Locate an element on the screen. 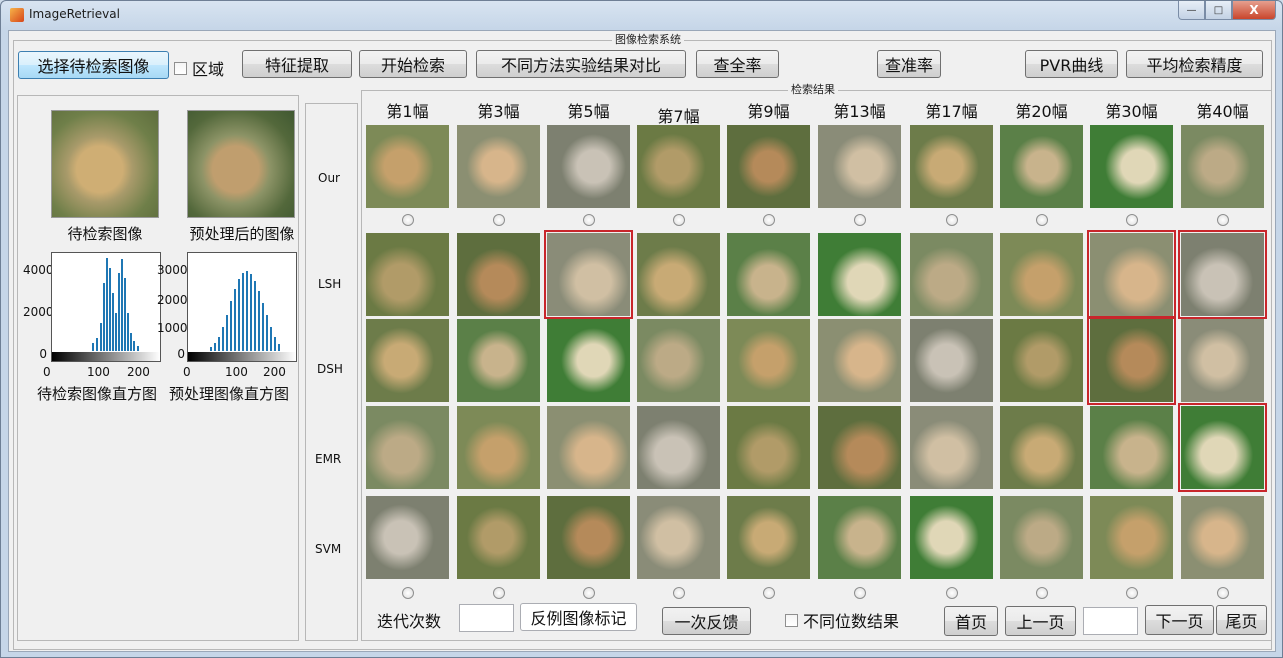 This screenshot has width=1283, height=658. row-label-svm: SVM is located at coordinates (328, 549).